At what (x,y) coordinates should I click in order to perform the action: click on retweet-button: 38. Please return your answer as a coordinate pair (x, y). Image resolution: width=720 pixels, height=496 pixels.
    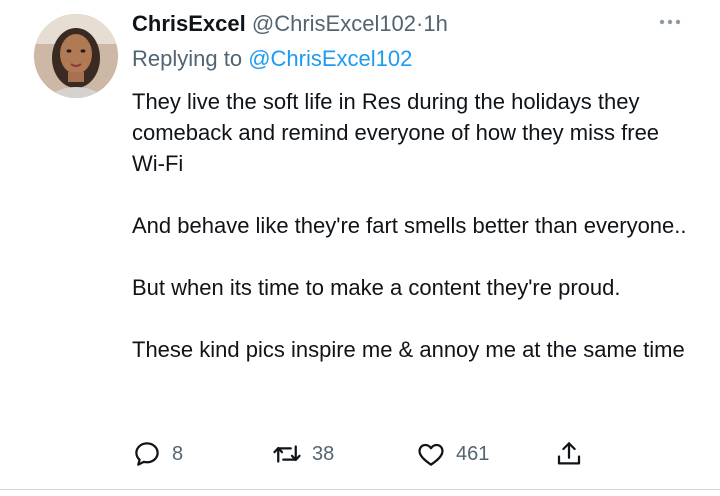
    Looking at the image, I should click on (303, 454).